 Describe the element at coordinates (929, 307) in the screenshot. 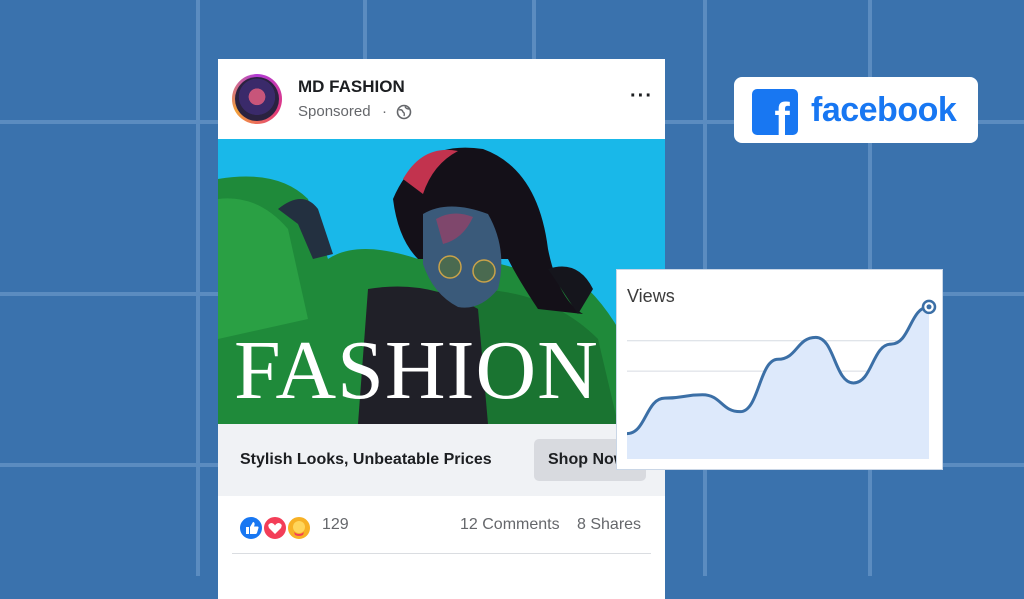

I see `chart-end-marker-dot` at that location.